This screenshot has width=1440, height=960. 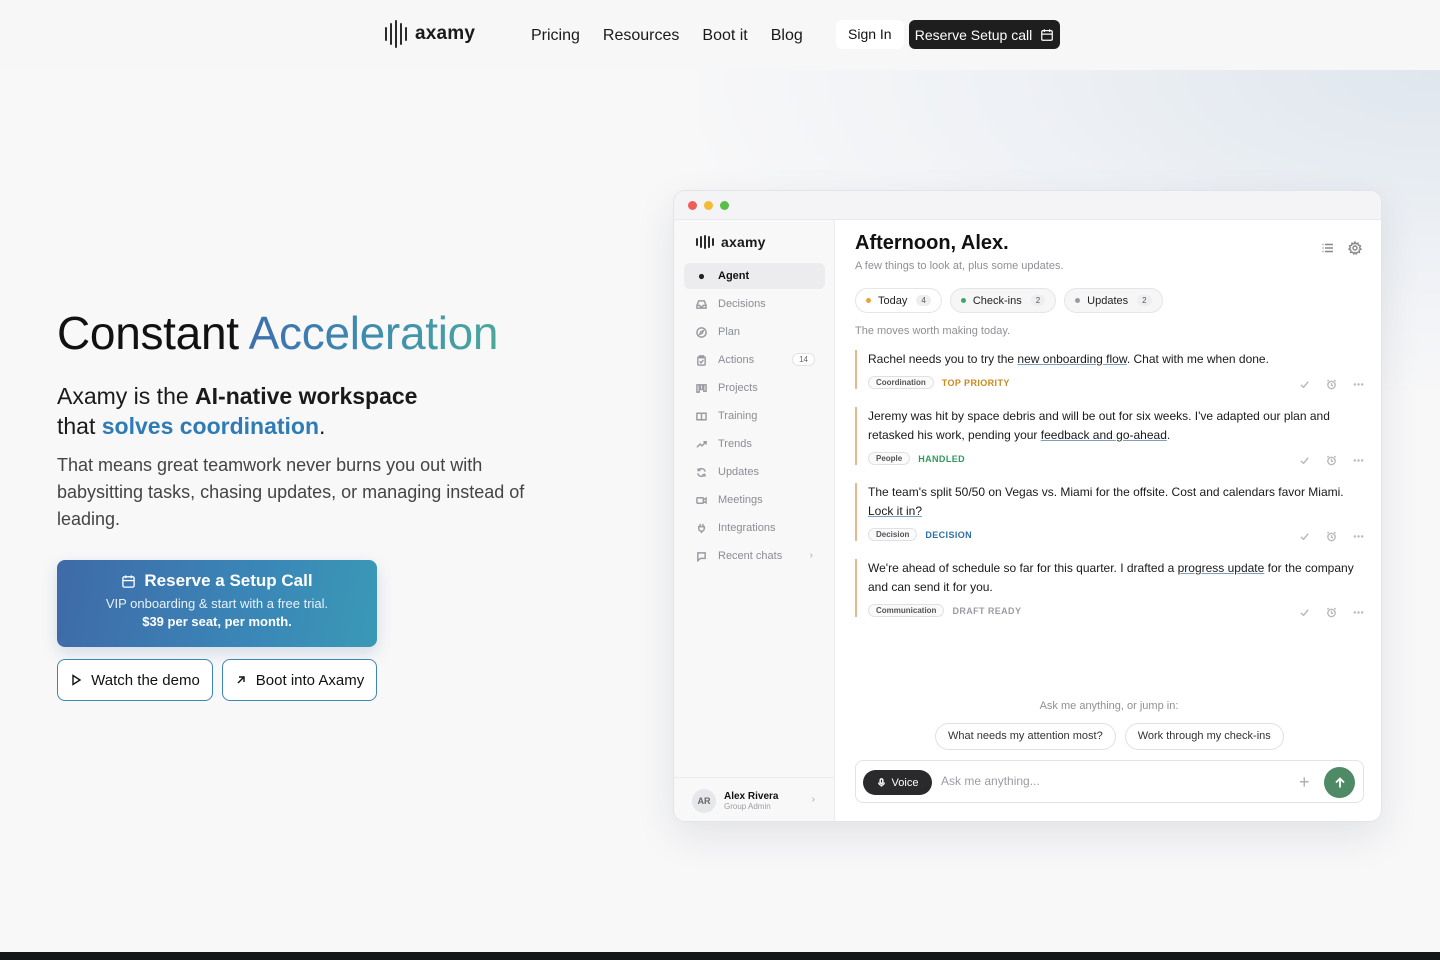 I want to click on sidebar-item-agent: Agent, so click(x=754, y=276).